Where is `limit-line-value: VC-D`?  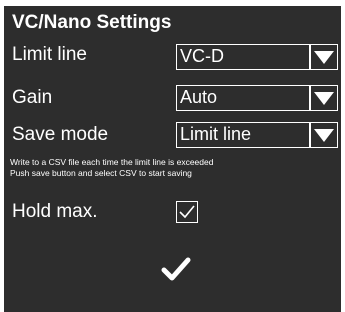 limit-line-value: VC-D is located at coordinates (202, 56).